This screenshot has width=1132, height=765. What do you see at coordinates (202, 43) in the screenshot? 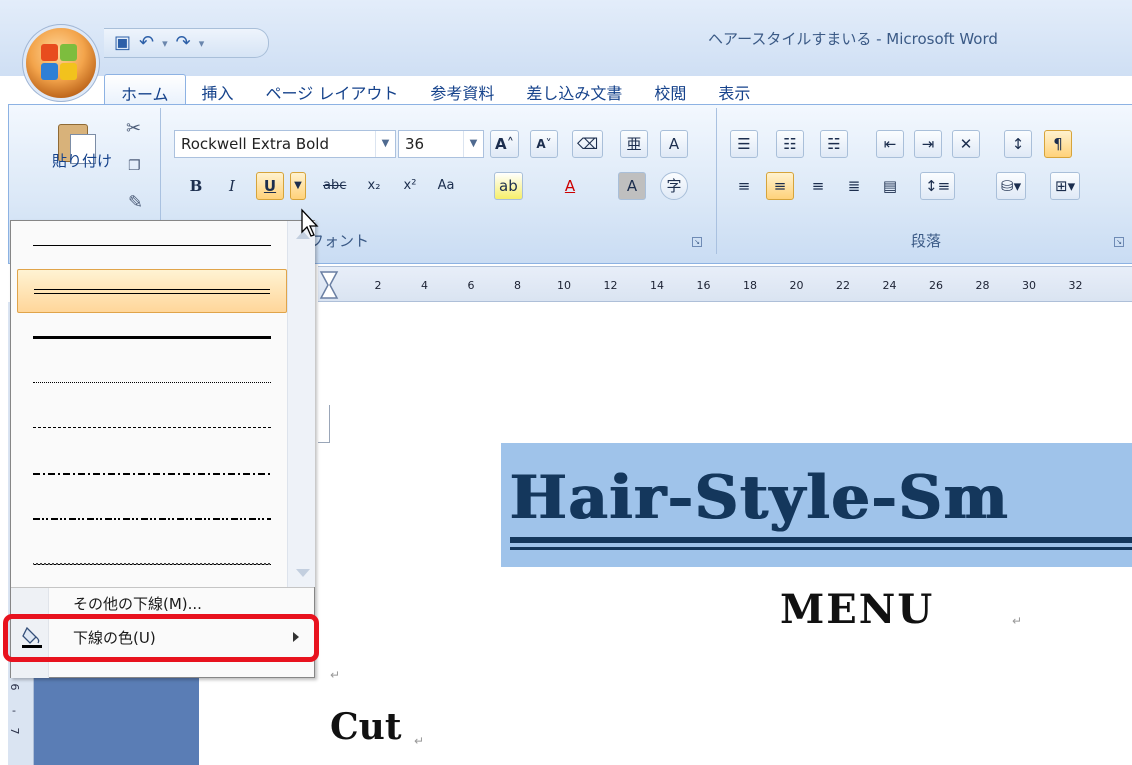
I see `qat-customize-icon: ▾` at bounding box center [202, 43].